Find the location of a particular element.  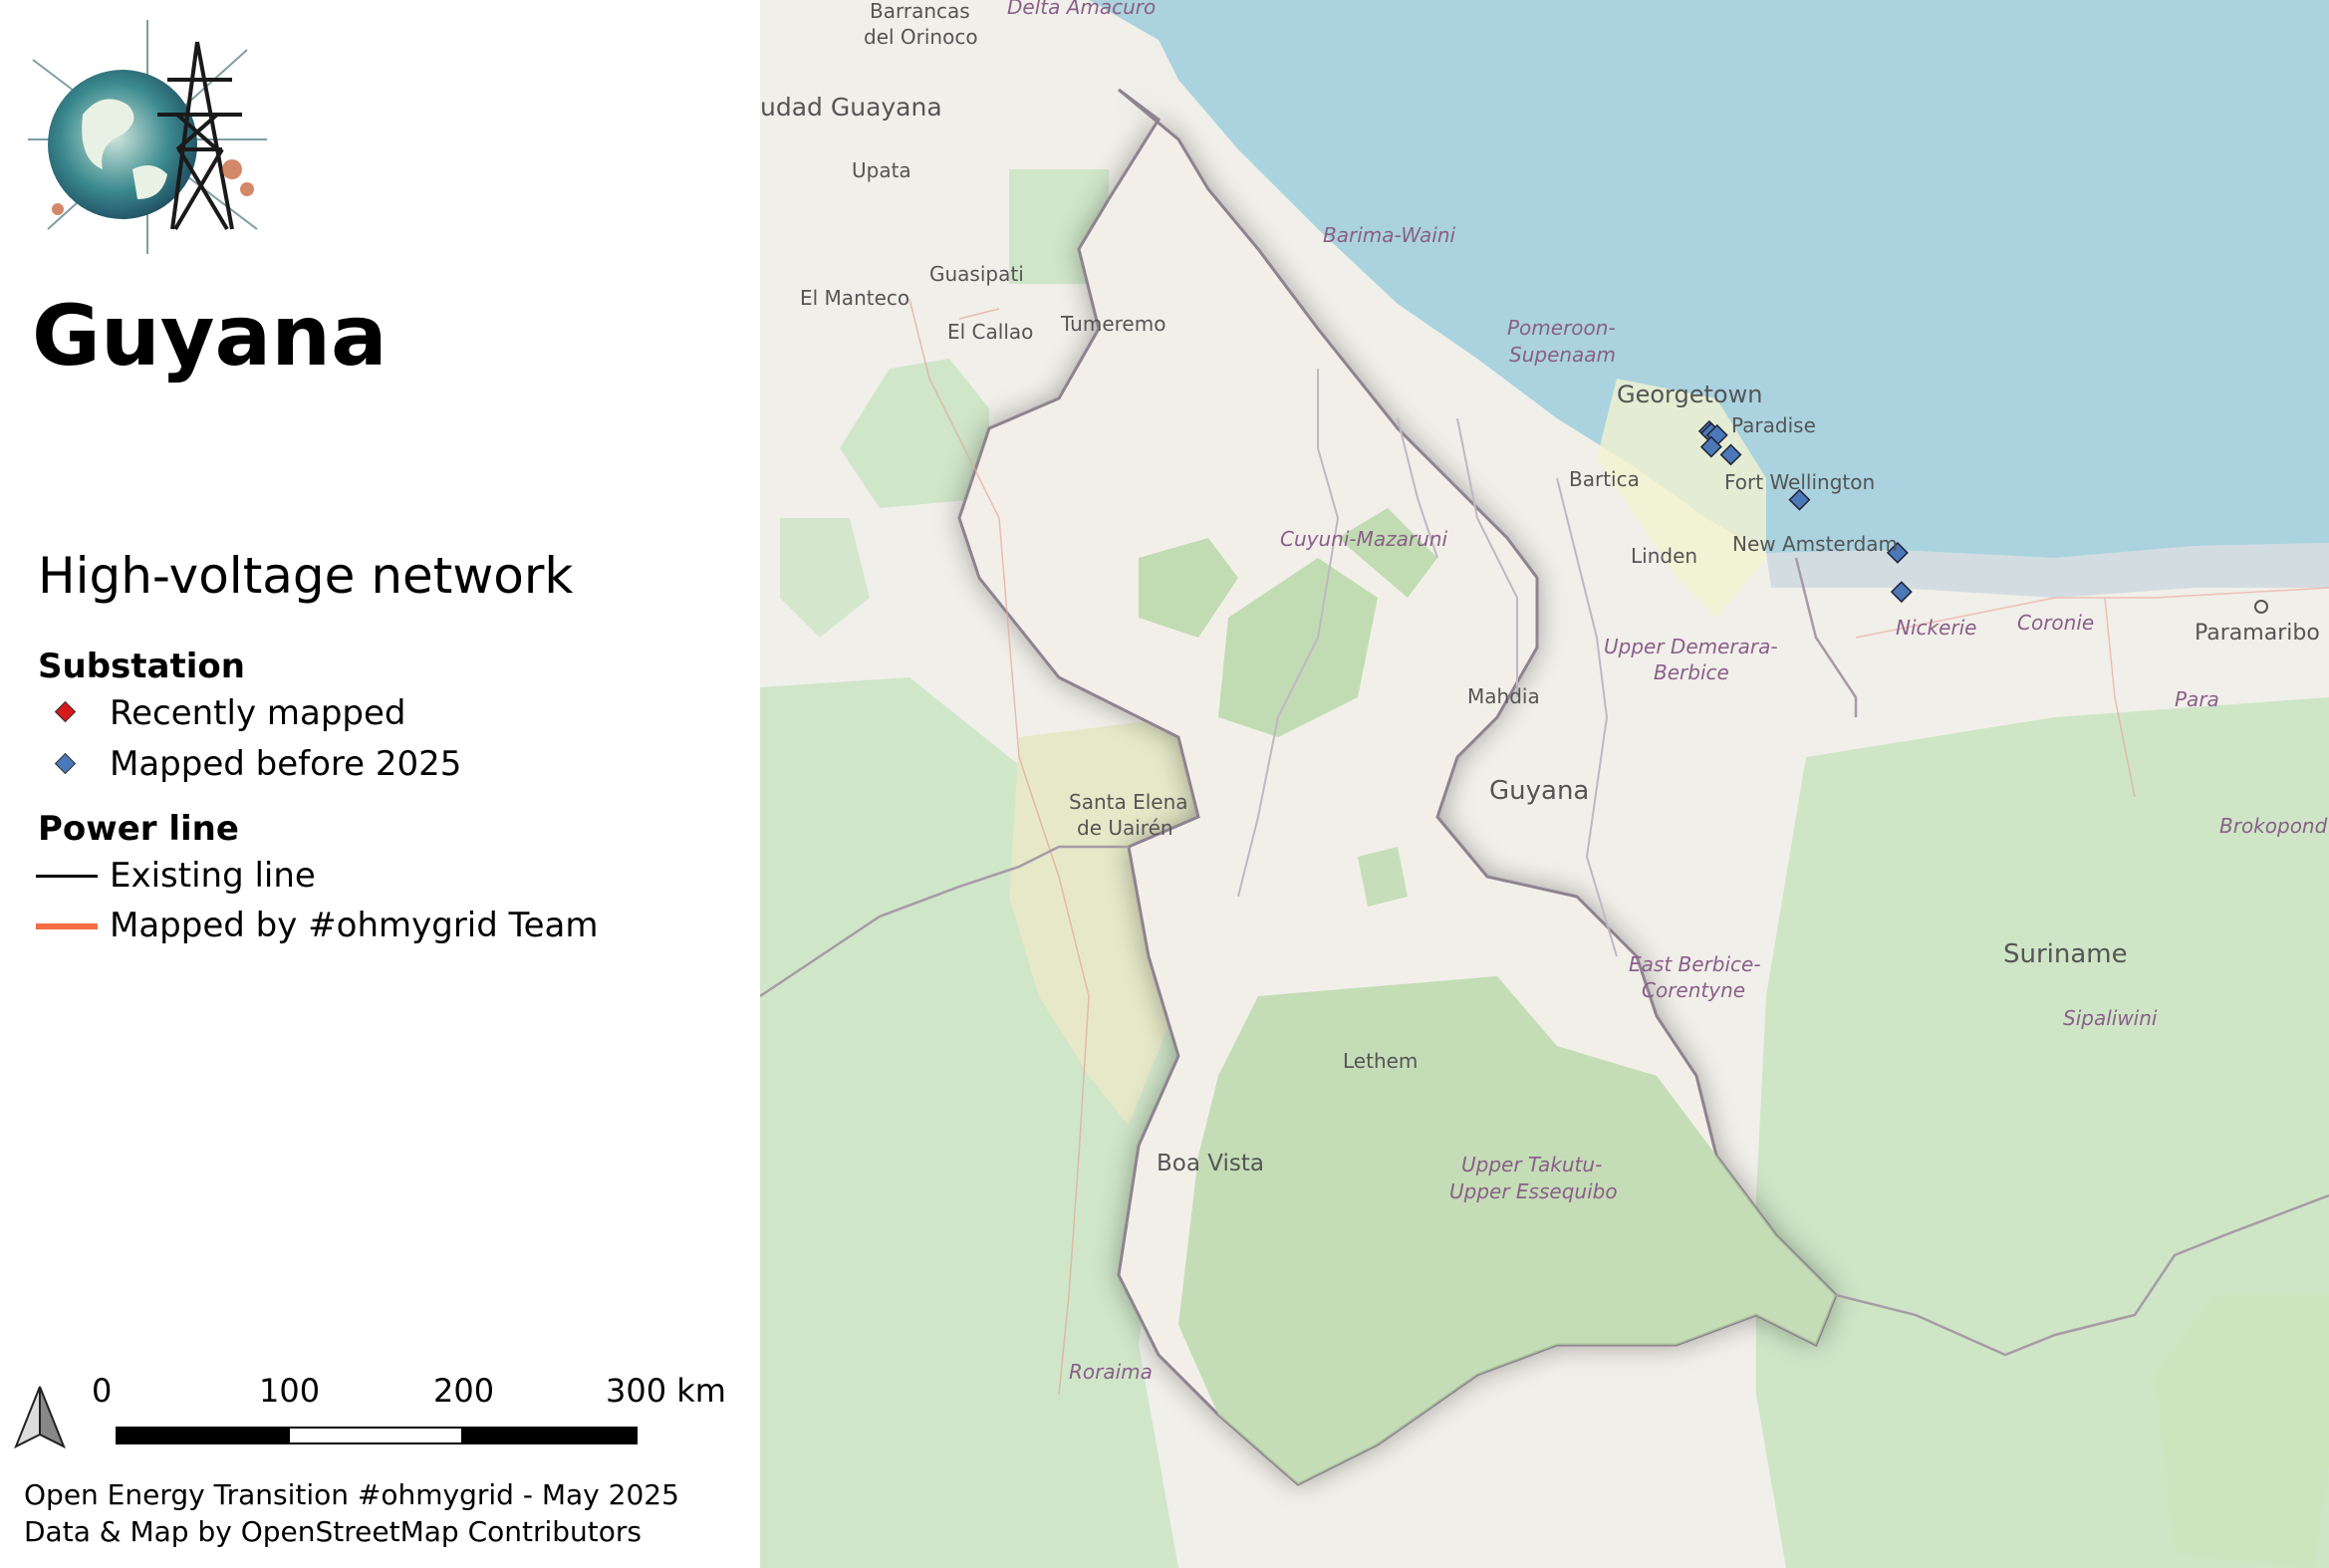

north-arrow-icon is located at coordinates (40, 1417).